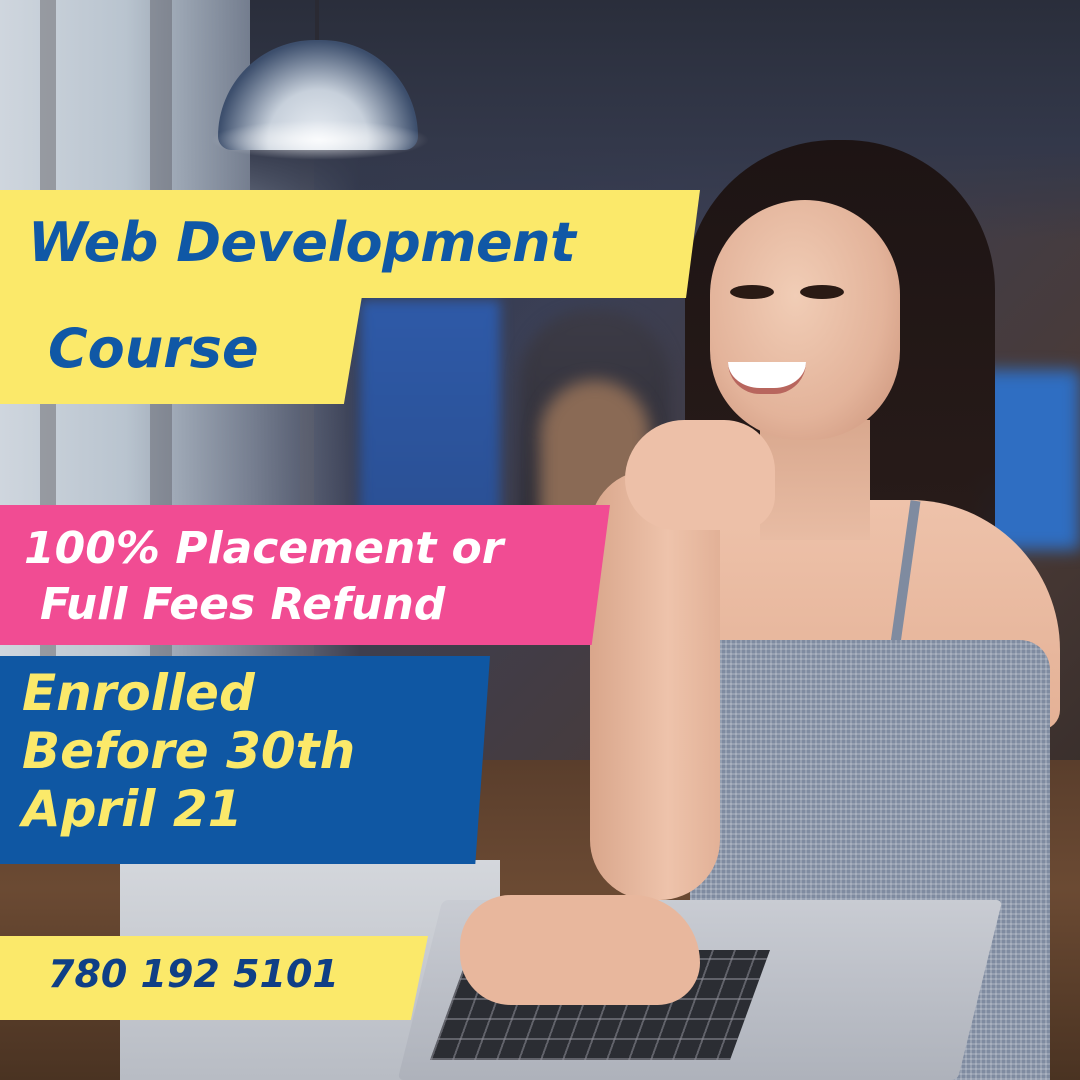  I want to click on woman-arm, so click(655, 685).